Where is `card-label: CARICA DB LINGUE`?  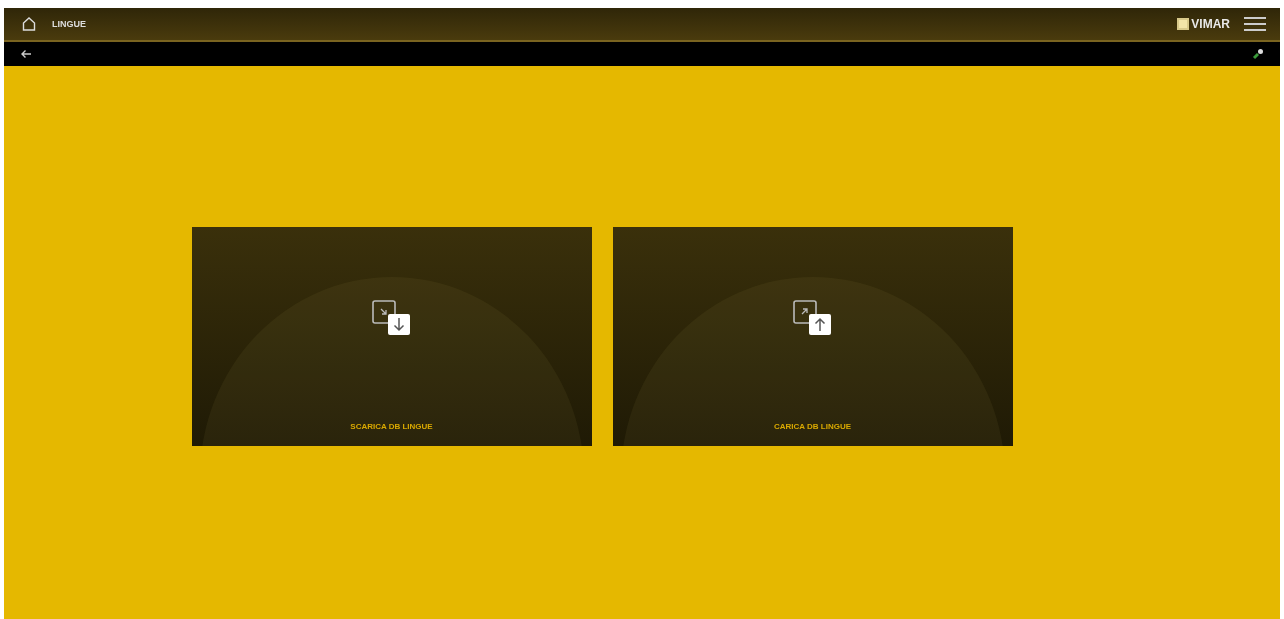
card-label: CARICA DB LINGUE is located at coordinates (812, 426).